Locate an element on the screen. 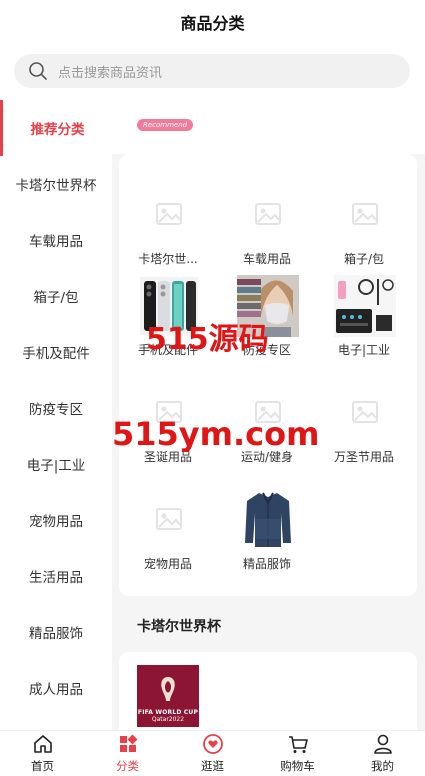 The height and width of the screenshot is (776, 425). grid-item-apparel: 精品服饰 is located at coordinates (267, 539).